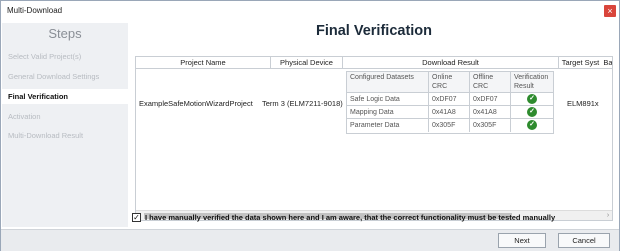 This screenshot has height=251, width=620. What do you see at coordinates (490, 99) in the screenshot?
I see `offline-crc-cell: 0xDF07` at bounding box center [490, 99].